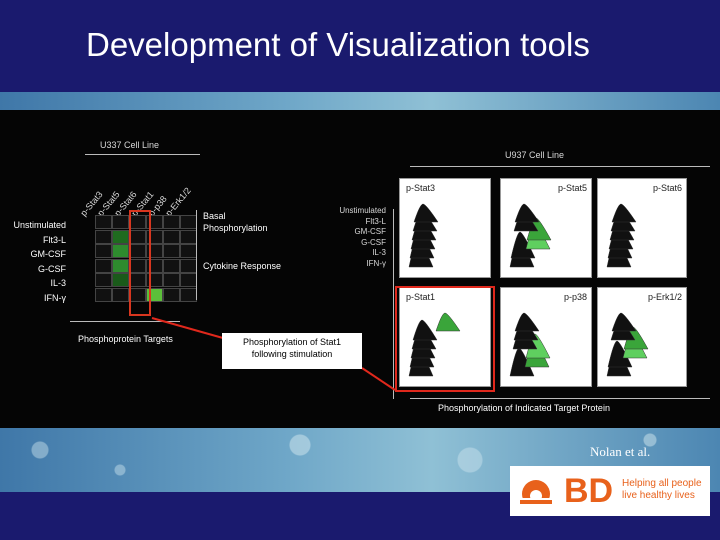  Describe the element at coordinates (620, 451) in the screenshot. I see `citation: Nolan et al.` at that location.